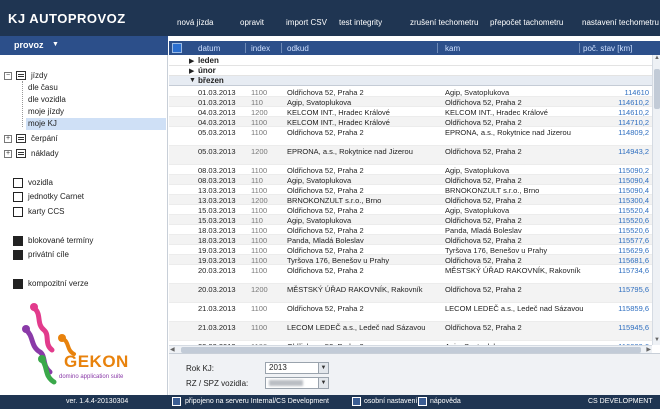 The image size is (660, 409). What do you see at coordinates (45, 153) in the screenshot?
I see `tree-item-label: náklady` at bounding box center [45, 153].